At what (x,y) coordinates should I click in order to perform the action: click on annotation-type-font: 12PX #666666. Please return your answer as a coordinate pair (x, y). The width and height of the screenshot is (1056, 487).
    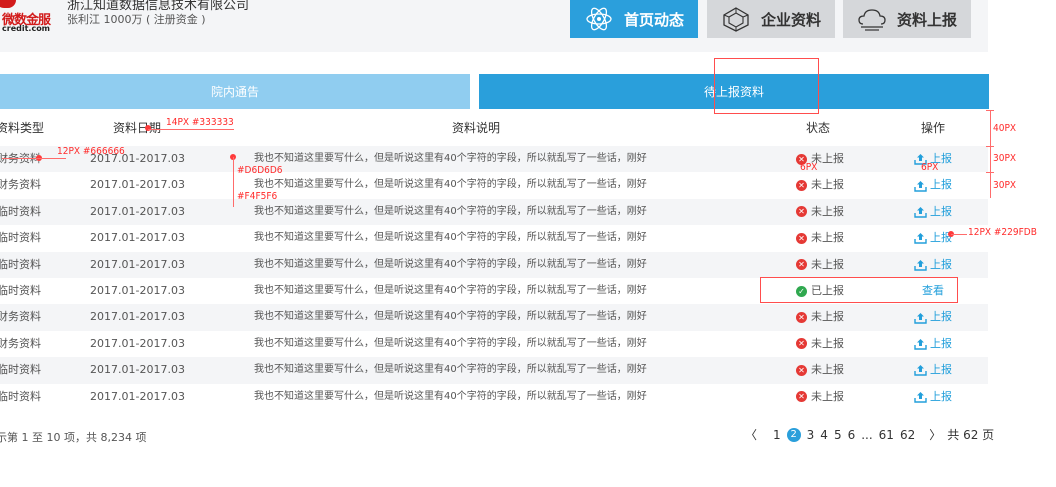
    Looking at the image, I should click on (91, 151).